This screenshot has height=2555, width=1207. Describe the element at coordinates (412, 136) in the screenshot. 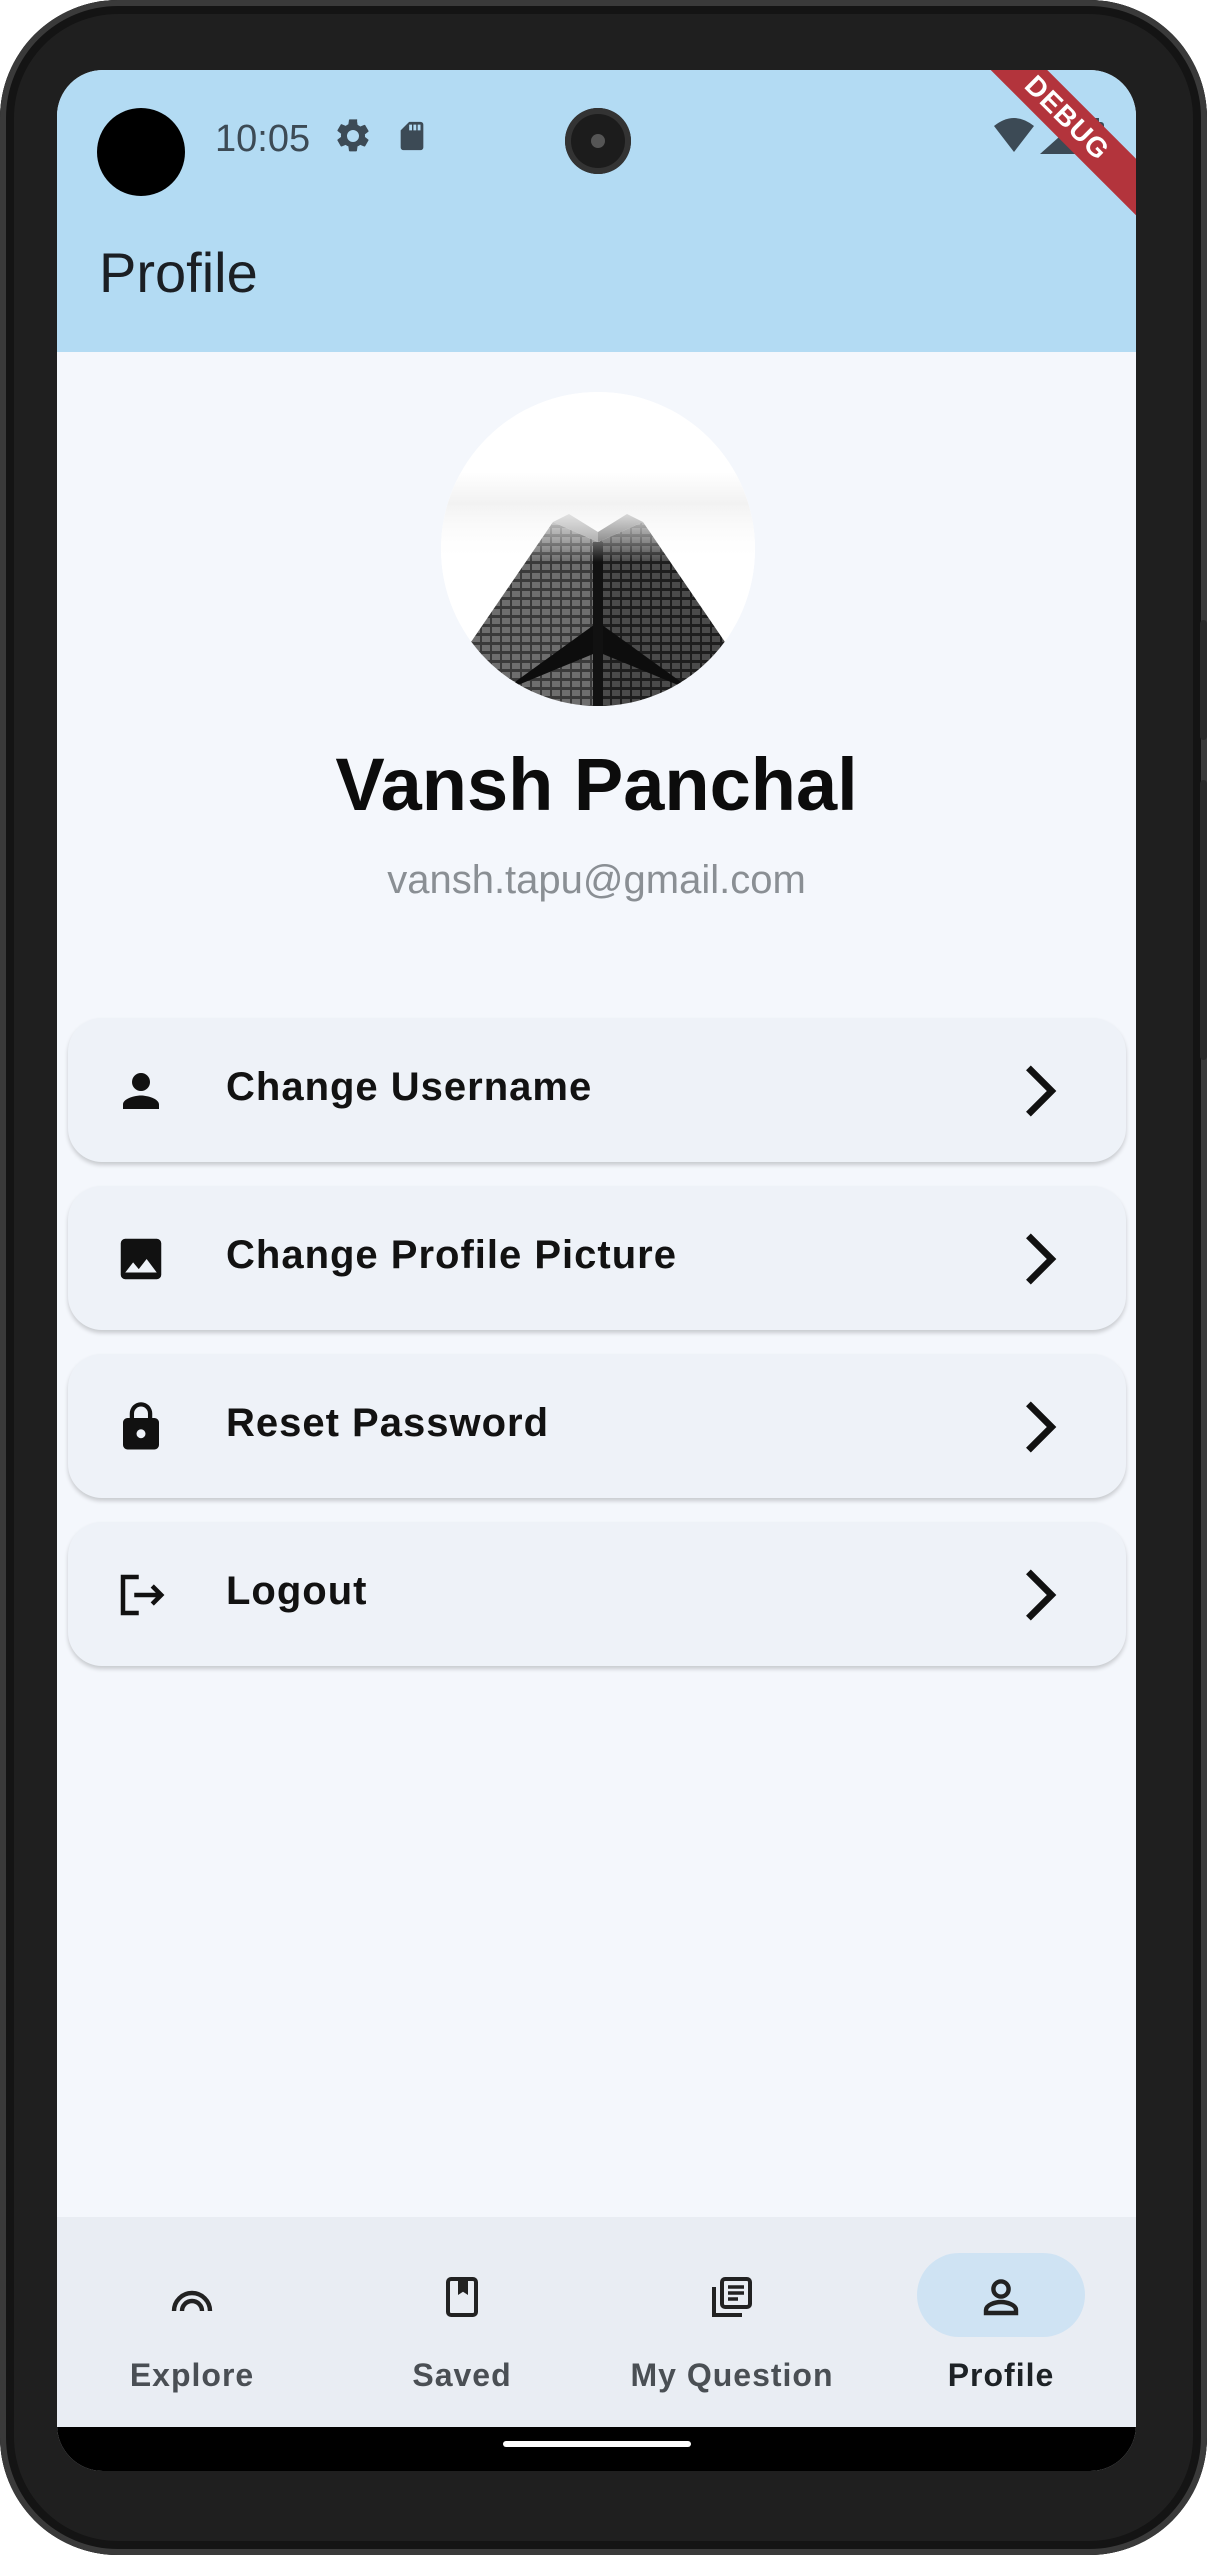

I see `sd-card-icon` at that location.